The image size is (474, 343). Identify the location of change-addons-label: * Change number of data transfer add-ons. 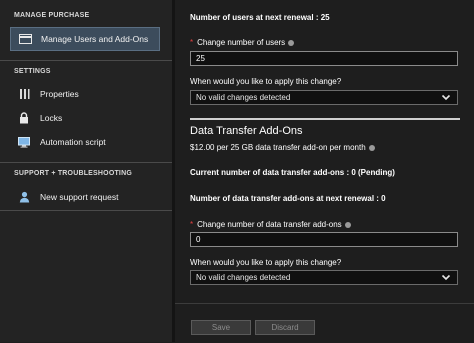
(270, 224).